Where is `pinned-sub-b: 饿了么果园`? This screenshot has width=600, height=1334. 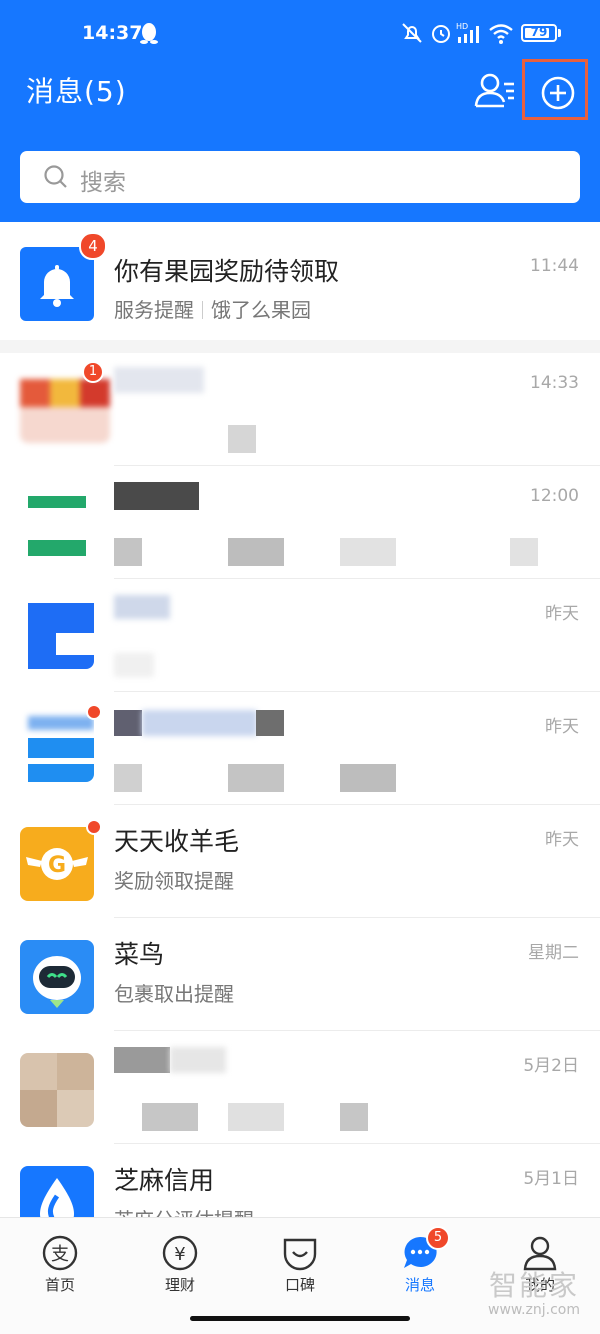
pinned-sub-b: 饿了么果园 is located at coordinates (261, 310).